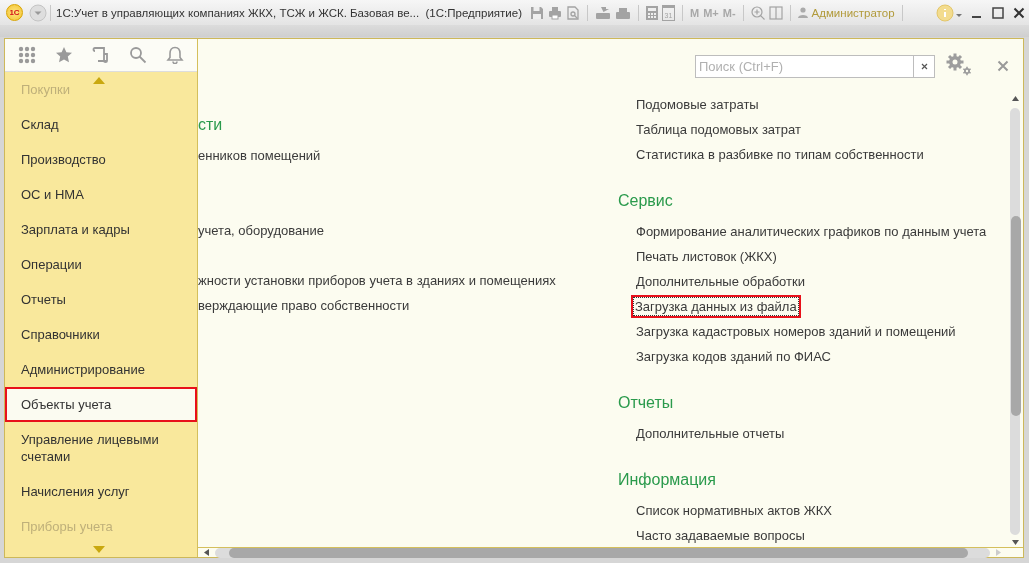  What do you see at coordinates (14, 12) in the screenshot?
I see `app-logo: 1С` at bounding box center [14, 12].